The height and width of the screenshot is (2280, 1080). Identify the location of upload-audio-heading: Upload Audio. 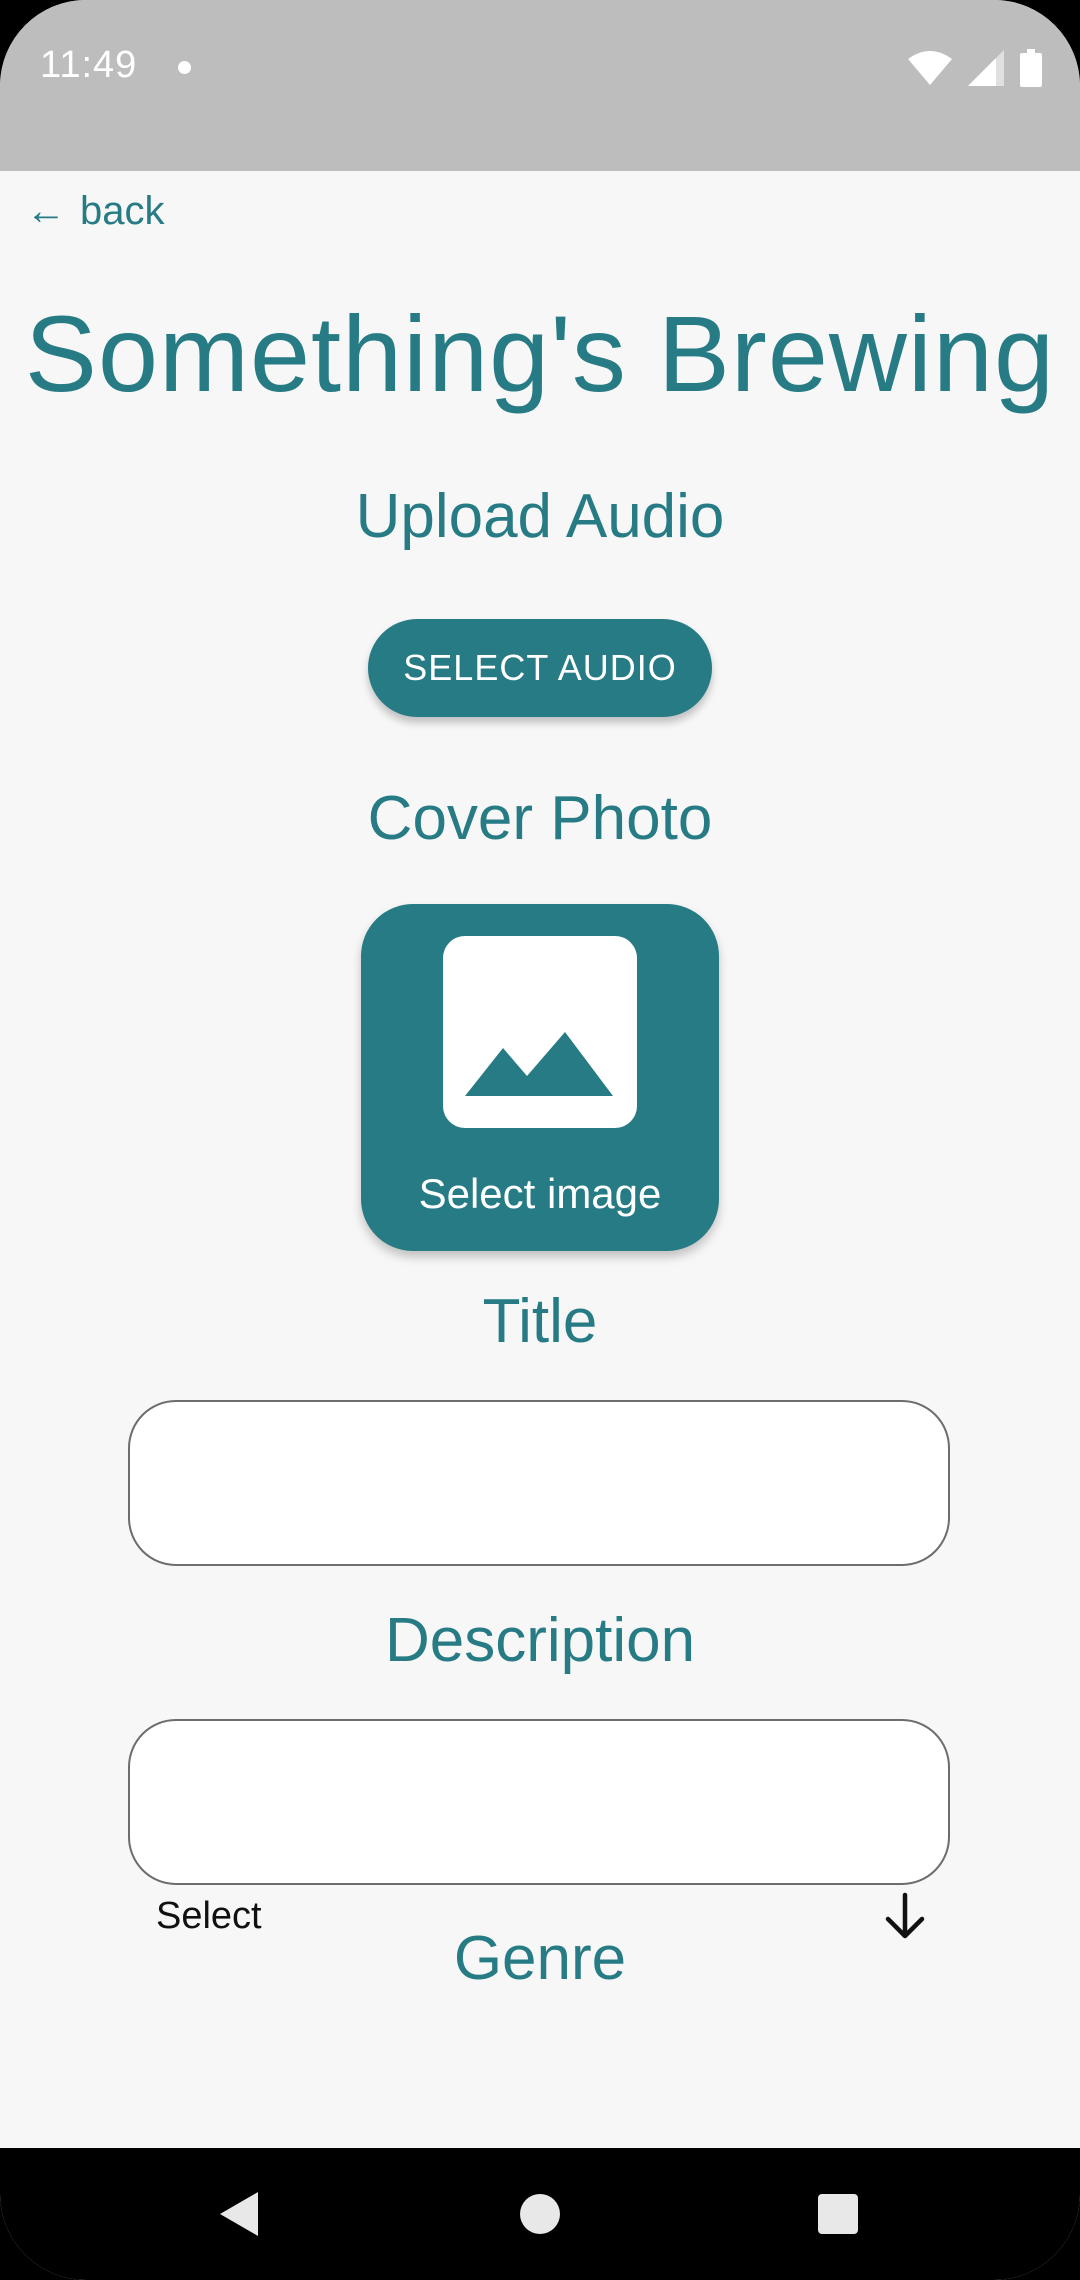
(540, 516).